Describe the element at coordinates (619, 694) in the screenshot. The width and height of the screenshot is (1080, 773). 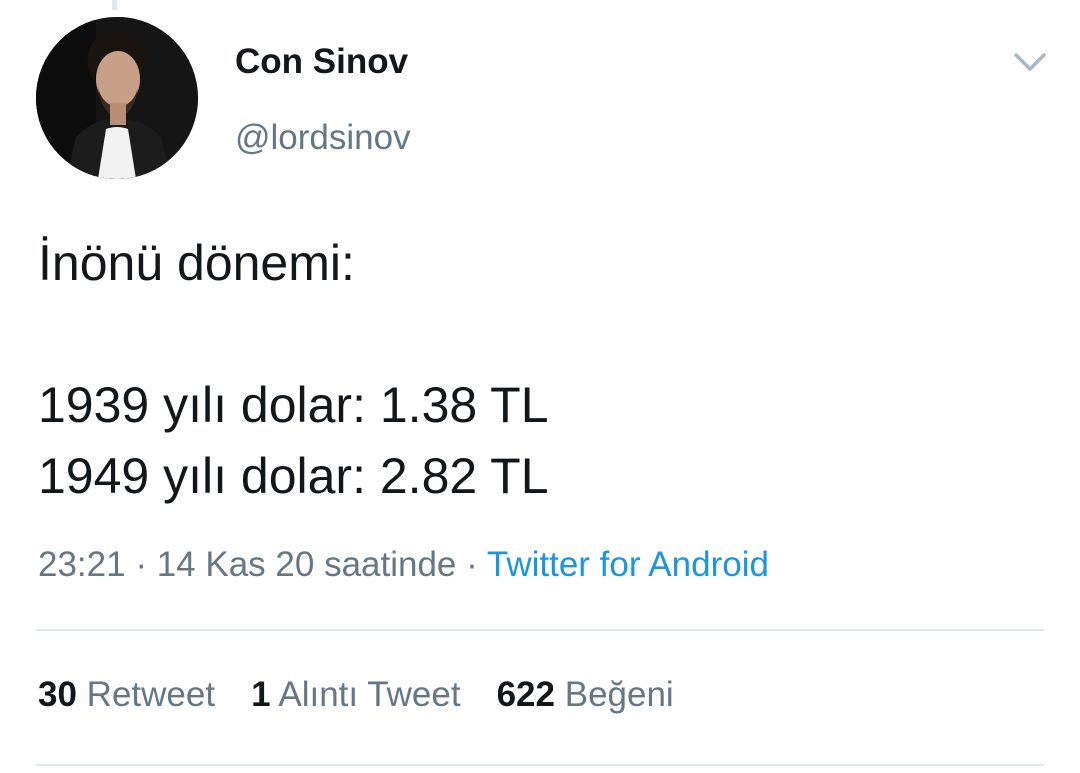
I see `likes-label: Beğeni` at that location.